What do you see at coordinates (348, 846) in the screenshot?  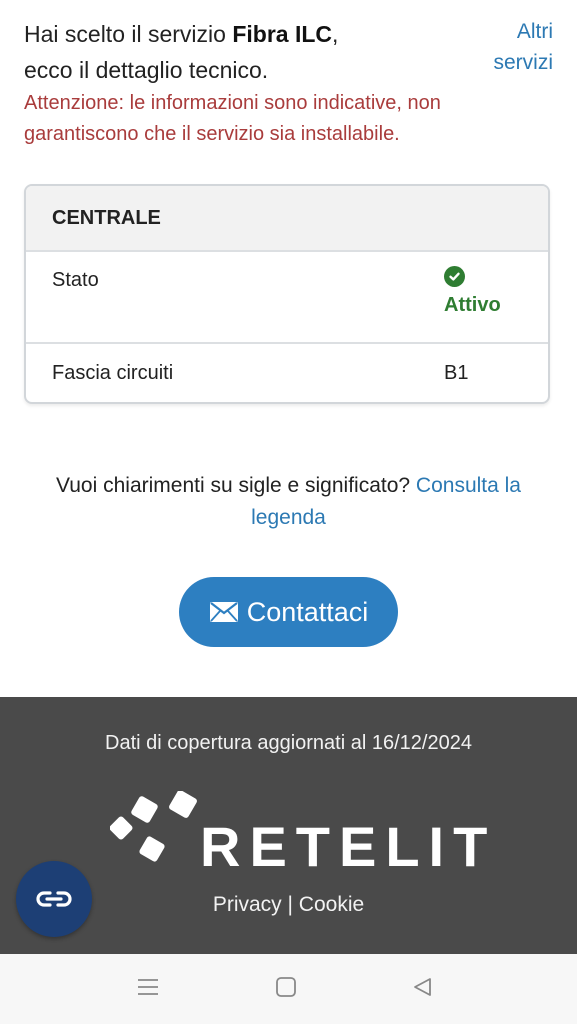 I see `retelit-logo-text: RETELIT` at bounding box center [348, 846].